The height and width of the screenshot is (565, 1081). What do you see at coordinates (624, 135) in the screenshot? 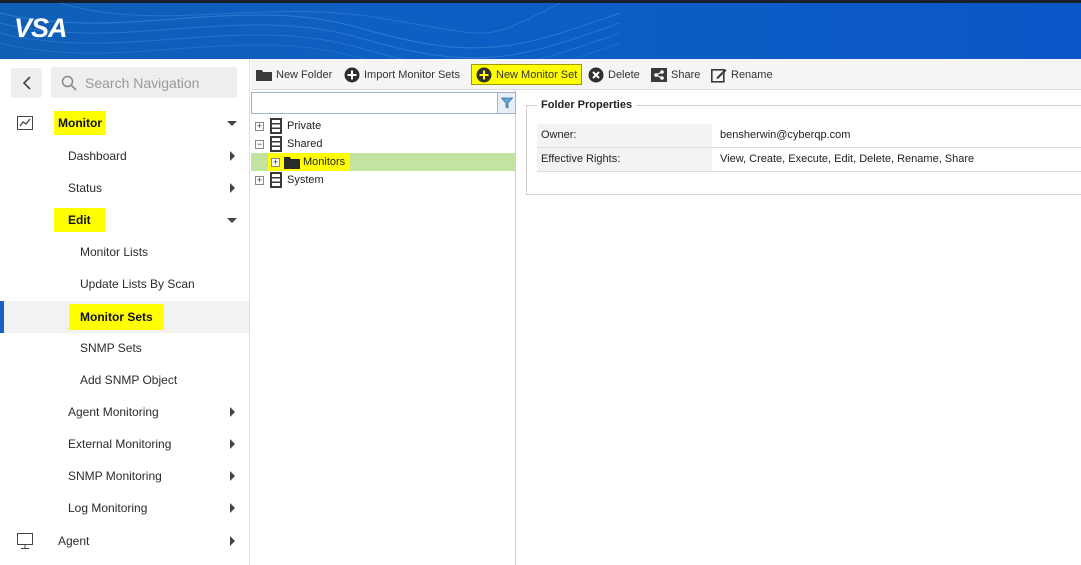
I see `owner-label: Owner:` at bounding box center [624, 135].